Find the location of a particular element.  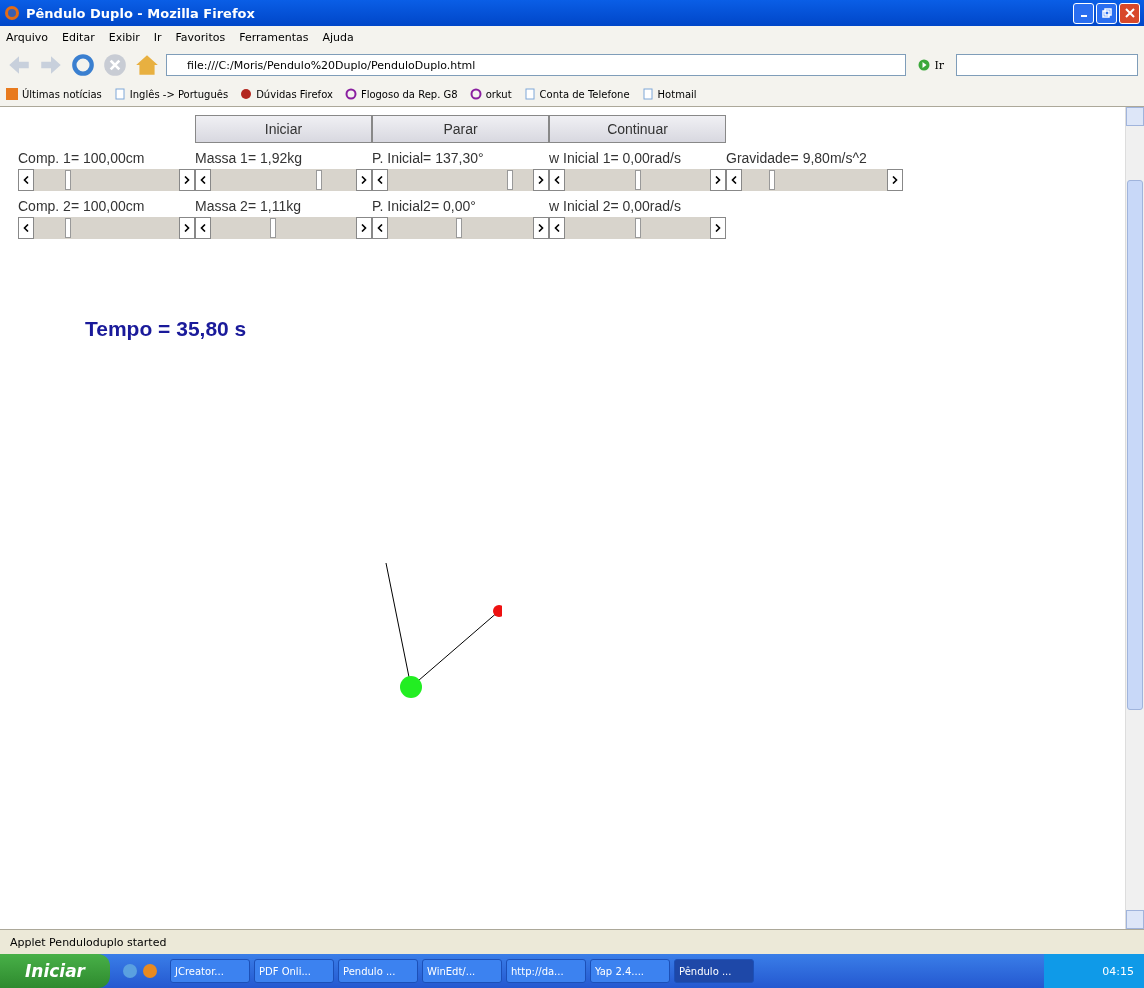

start-button: Iniciar is located at coordinates (55, 971).